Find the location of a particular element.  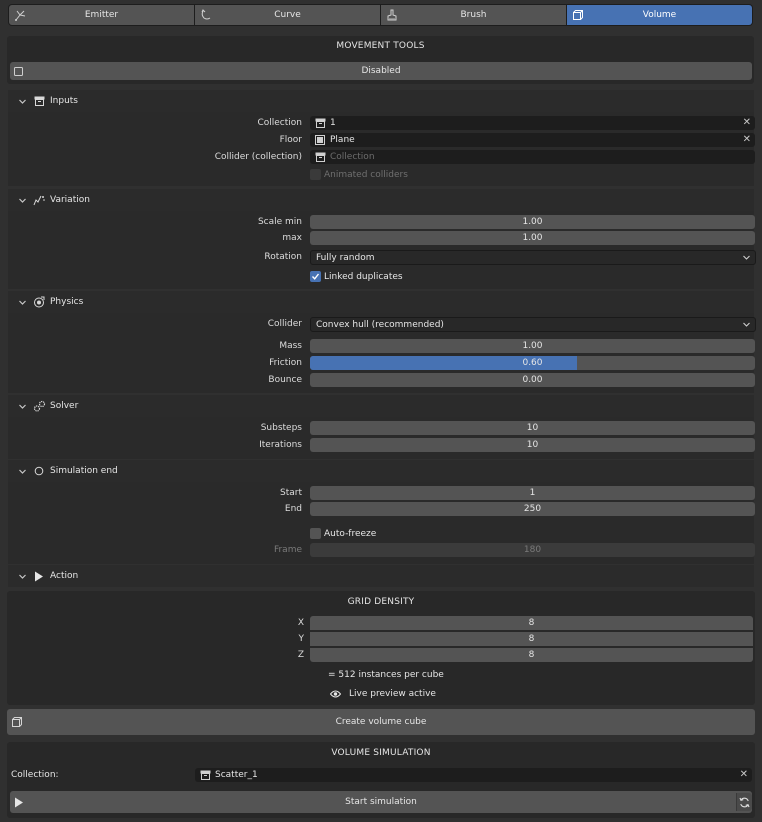

friction-value: 0.60 is located at coordinates (532, 363).